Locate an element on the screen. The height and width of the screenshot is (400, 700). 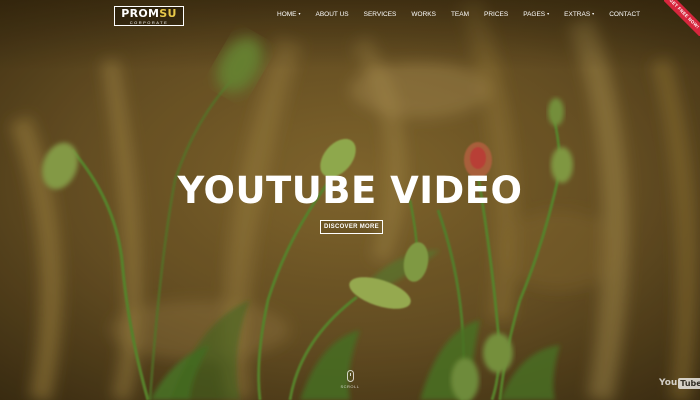
youtube-logo-tube: Tube is located at coordinates (689, 383).